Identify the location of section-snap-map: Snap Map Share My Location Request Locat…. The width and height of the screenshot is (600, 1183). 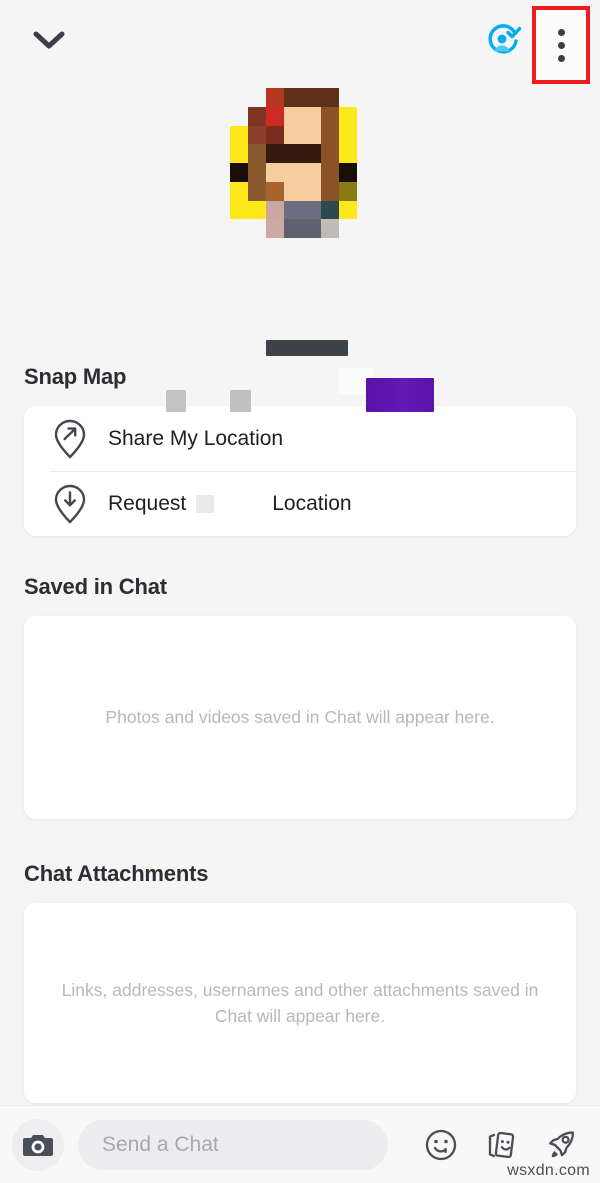
(300, 450).